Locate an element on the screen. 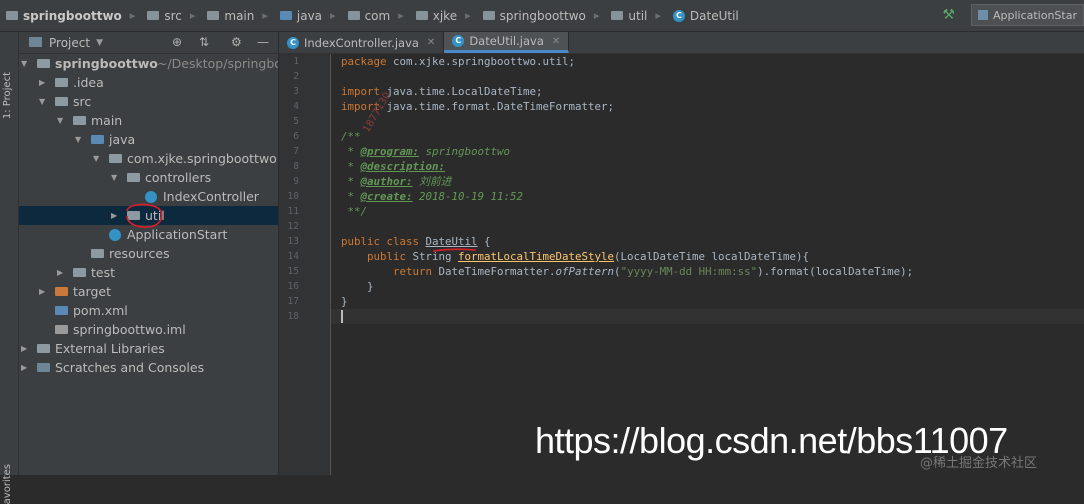 This screenshot has height=504, width=1084. folder-blue-icon is located at coordinates (285, 15).